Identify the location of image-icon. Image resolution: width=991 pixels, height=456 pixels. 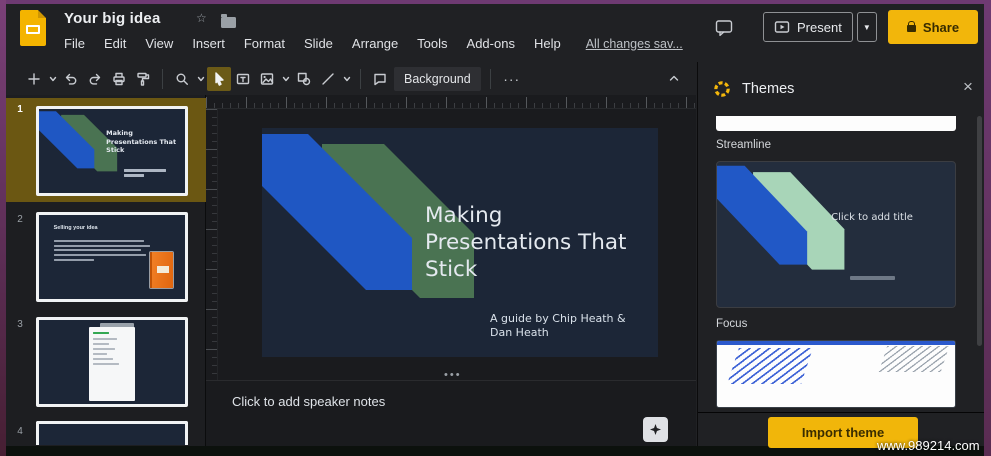
(267, 78).